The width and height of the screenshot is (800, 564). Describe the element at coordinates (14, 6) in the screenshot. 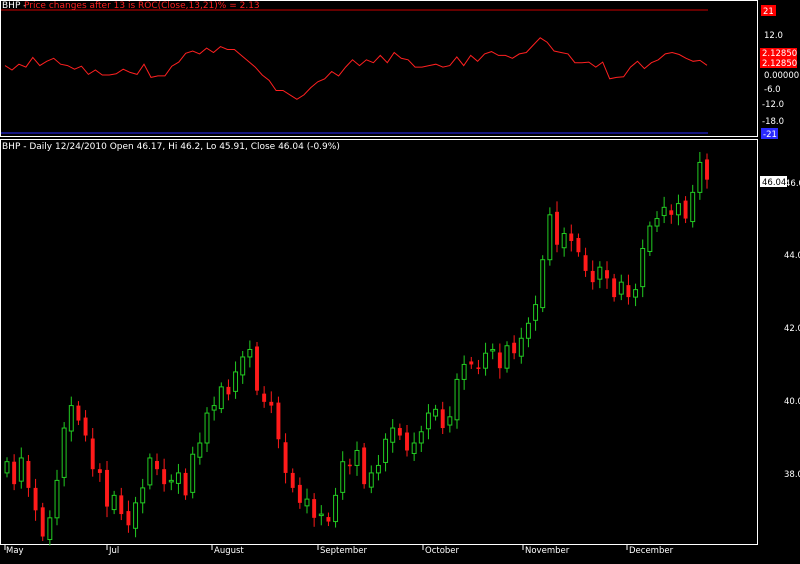

I see `roc-title-symbol: BHP -` at that location.